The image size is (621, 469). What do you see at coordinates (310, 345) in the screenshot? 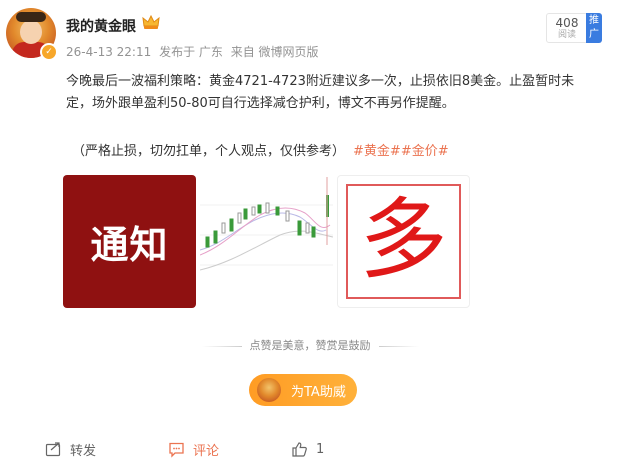
I see `like-hint: 点赞是美意，赞赏是鼓励` at bounding box center [310, 345].